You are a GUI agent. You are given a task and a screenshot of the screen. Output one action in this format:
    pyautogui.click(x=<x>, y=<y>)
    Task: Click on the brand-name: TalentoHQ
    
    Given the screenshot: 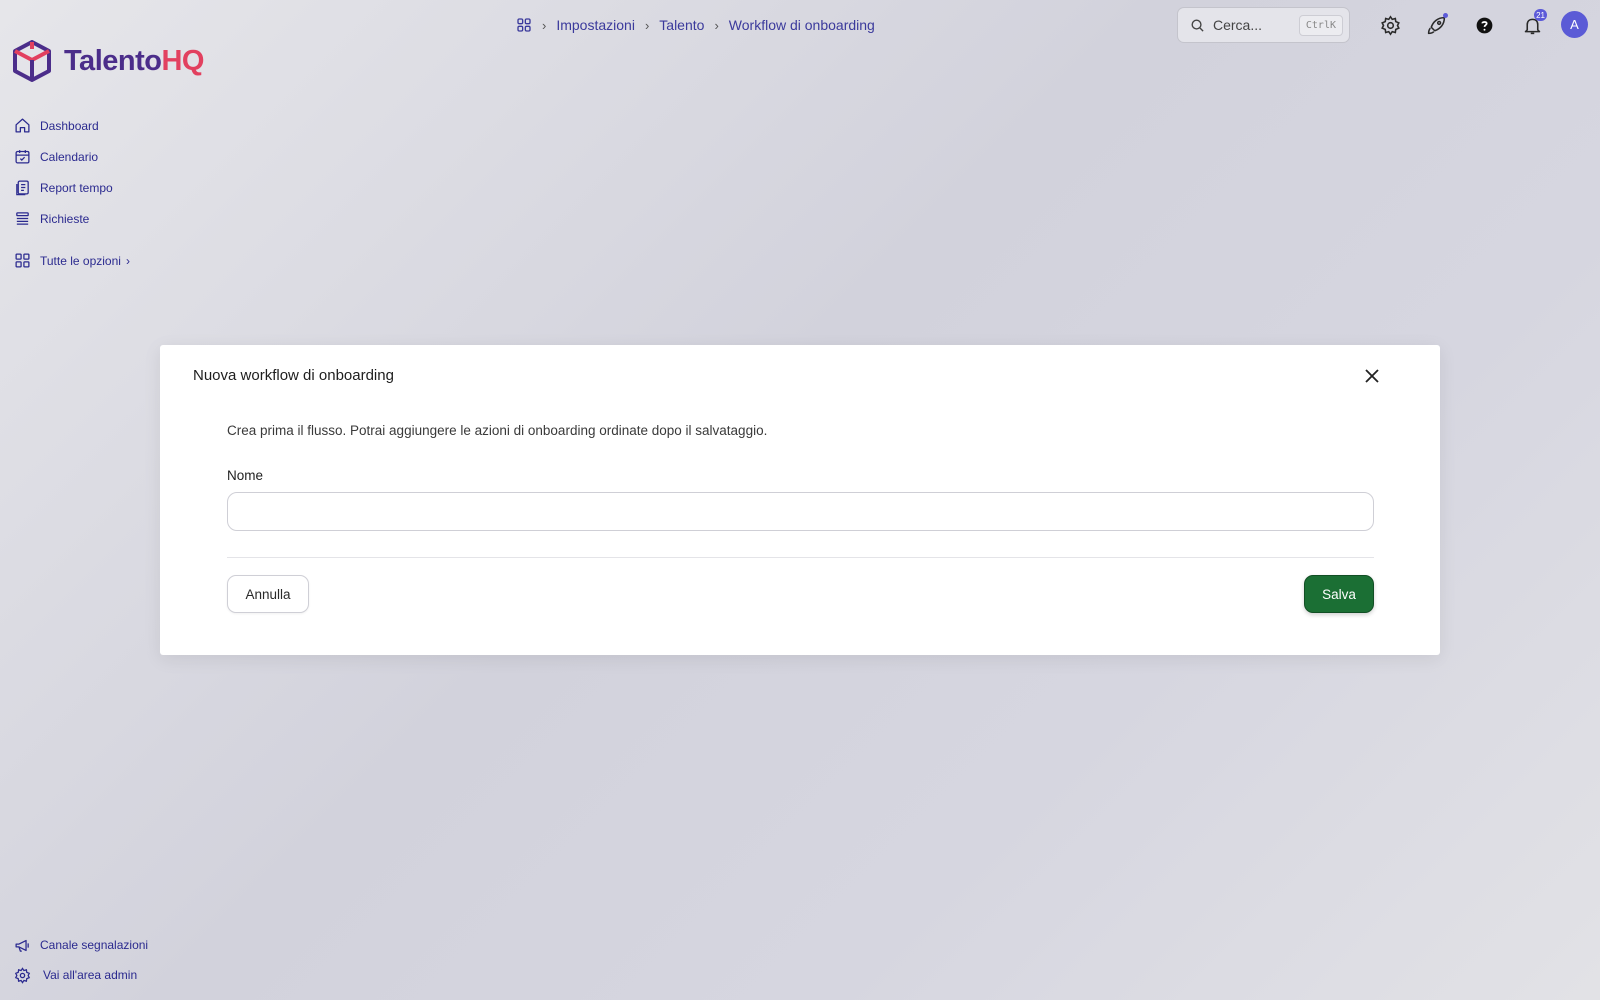 What is the action you would take?
    pyautogui.click(x=134, y=60)
    